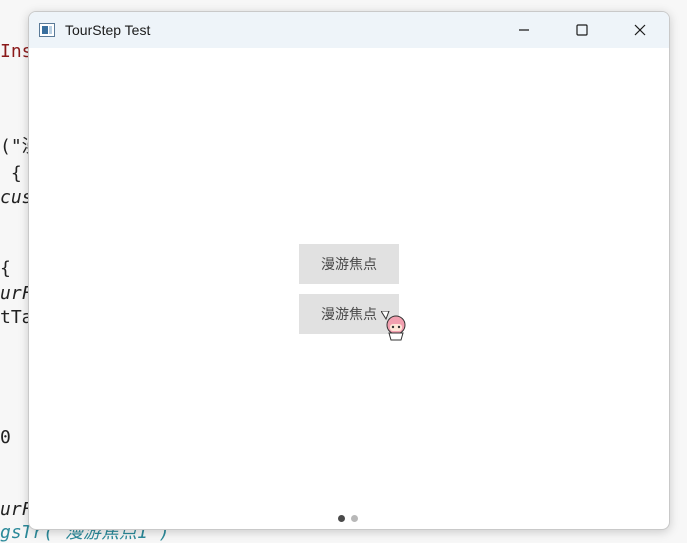  Describe the element at coordinates (393, 326) in the screenshot. I see `anime-girl-cursor-icon` at that location.